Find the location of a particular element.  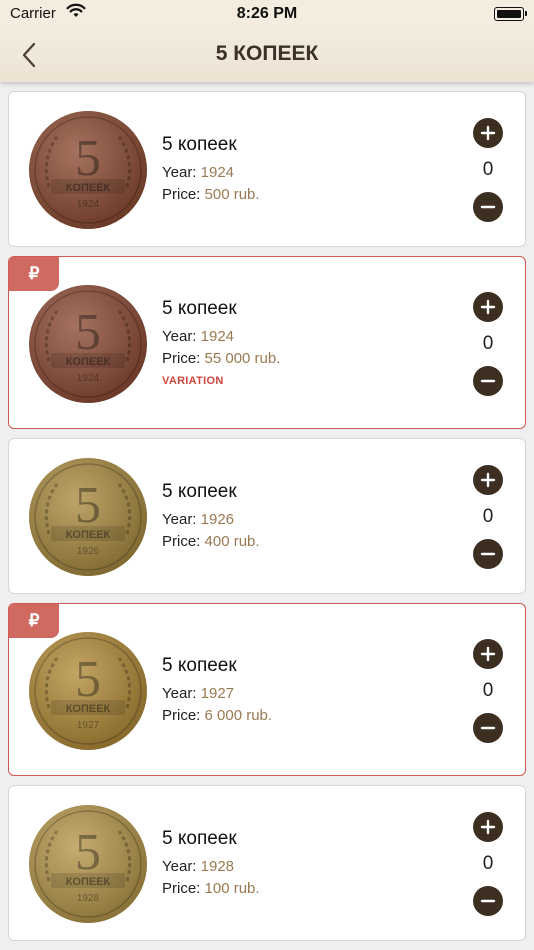

price-row: Price: 6 000 rub. is located at coordinates (217, 716).